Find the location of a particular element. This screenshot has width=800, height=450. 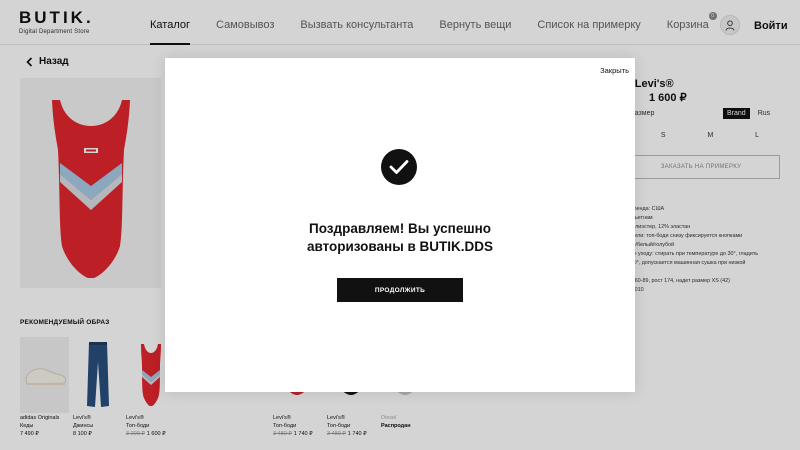

success-message-line2: авторизованы в BUTIK.DDS is located at coordinates (400, 246).